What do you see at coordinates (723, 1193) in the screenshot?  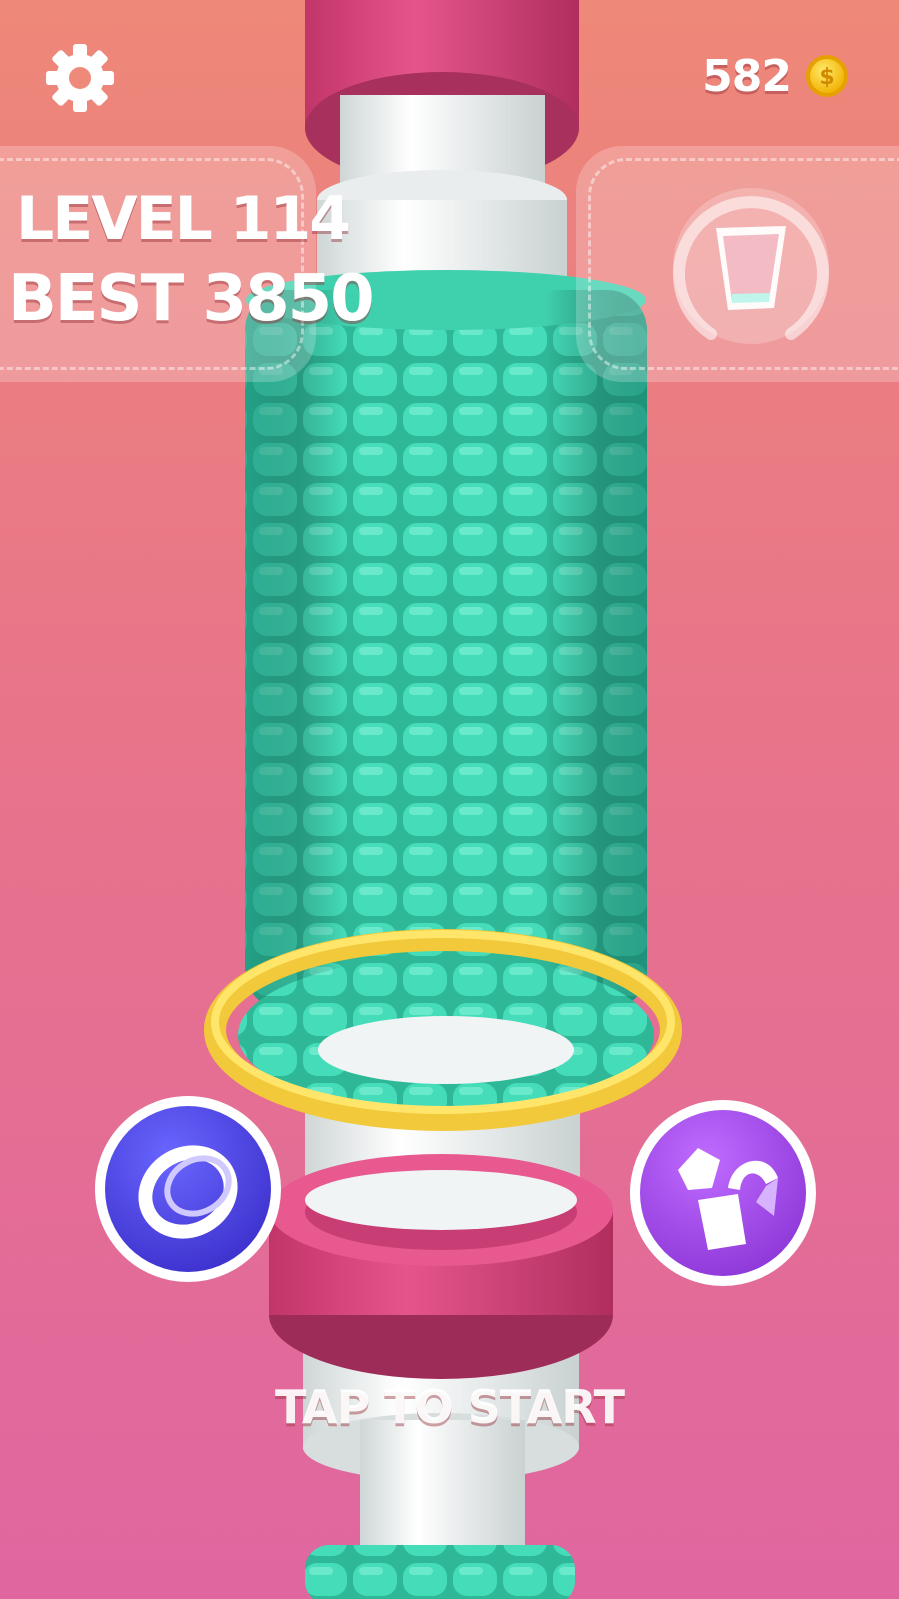 I see `magnet-powerup-button` at bounding box center [723, 1193].